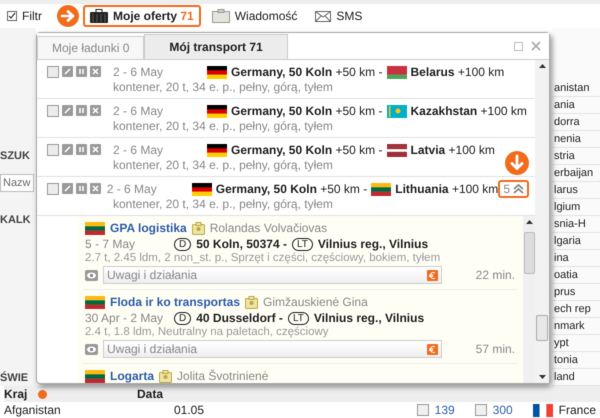  Describe the element at coordinates (576, 292) in the screenshot. I see `country-item: prus` at that location.